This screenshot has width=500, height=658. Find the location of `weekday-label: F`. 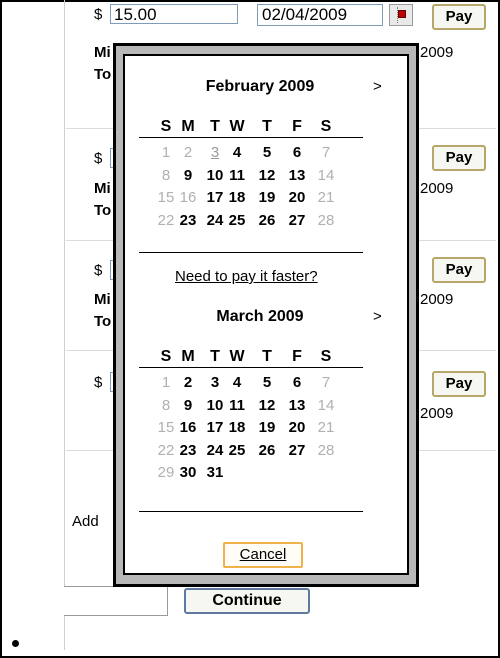

weekday-label: F is located at coordinates (297, 356).